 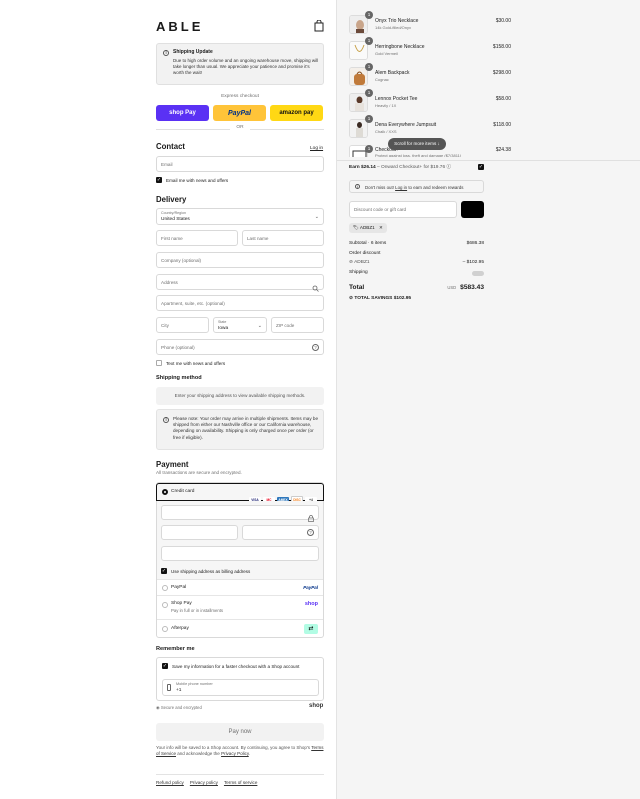 I want to click on email-field: Email, so click(x=240, y=164).